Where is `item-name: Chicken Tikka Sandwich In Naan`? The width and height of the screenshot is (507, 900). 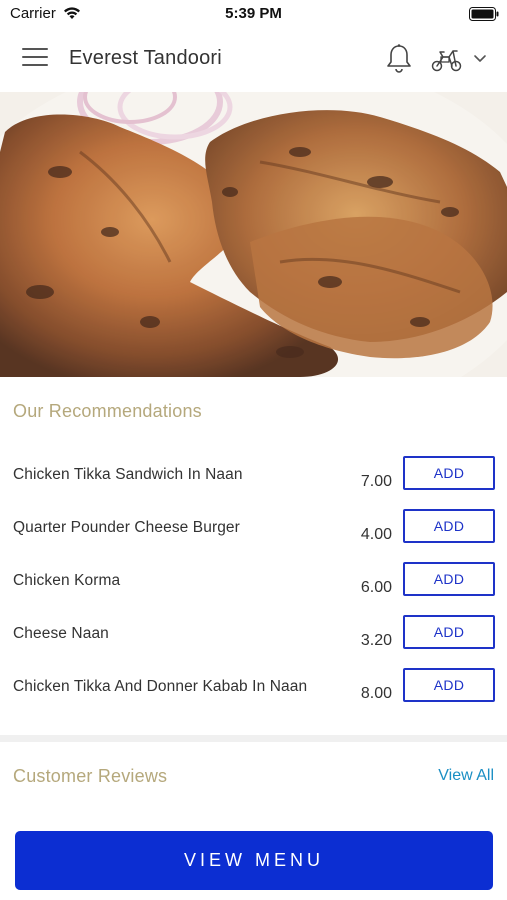 item-name: Chicken Tikka Sandwich In Naan is located at coordinates (128, 474).